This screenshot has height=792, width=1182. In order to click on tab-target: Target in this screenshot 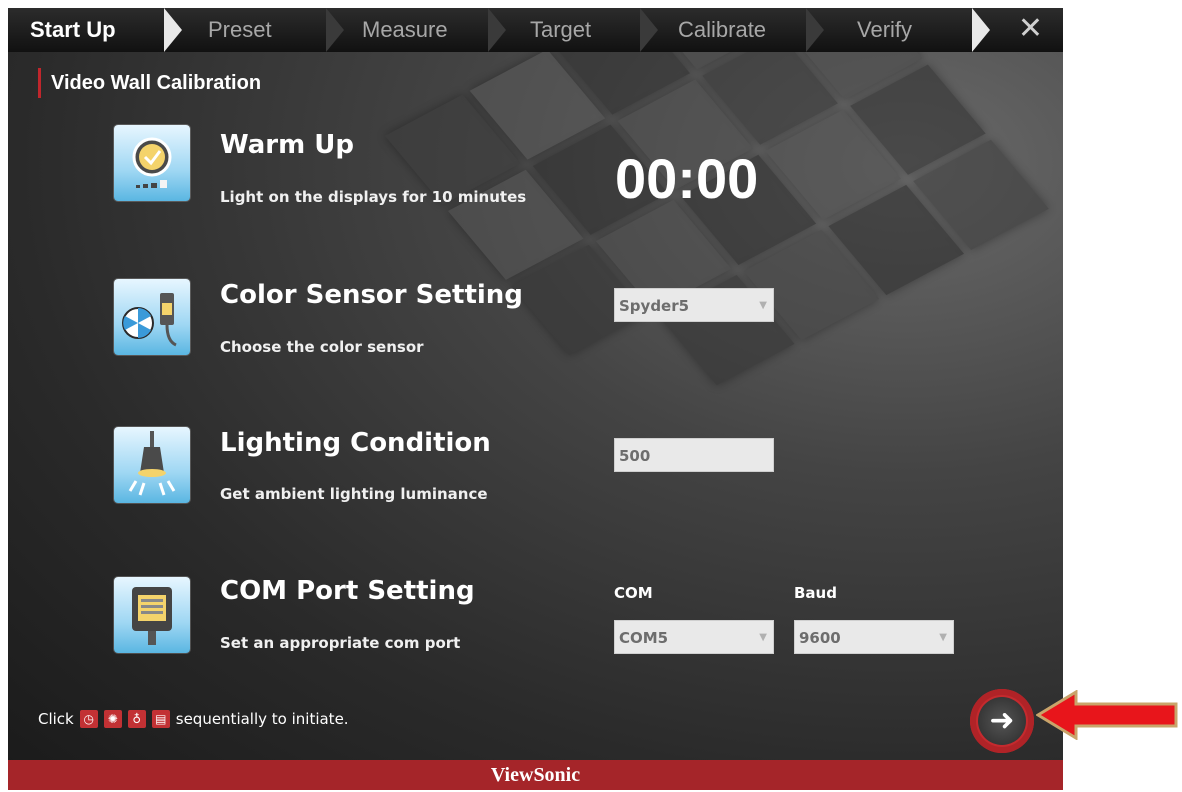, I will do `click(560, 30)`.